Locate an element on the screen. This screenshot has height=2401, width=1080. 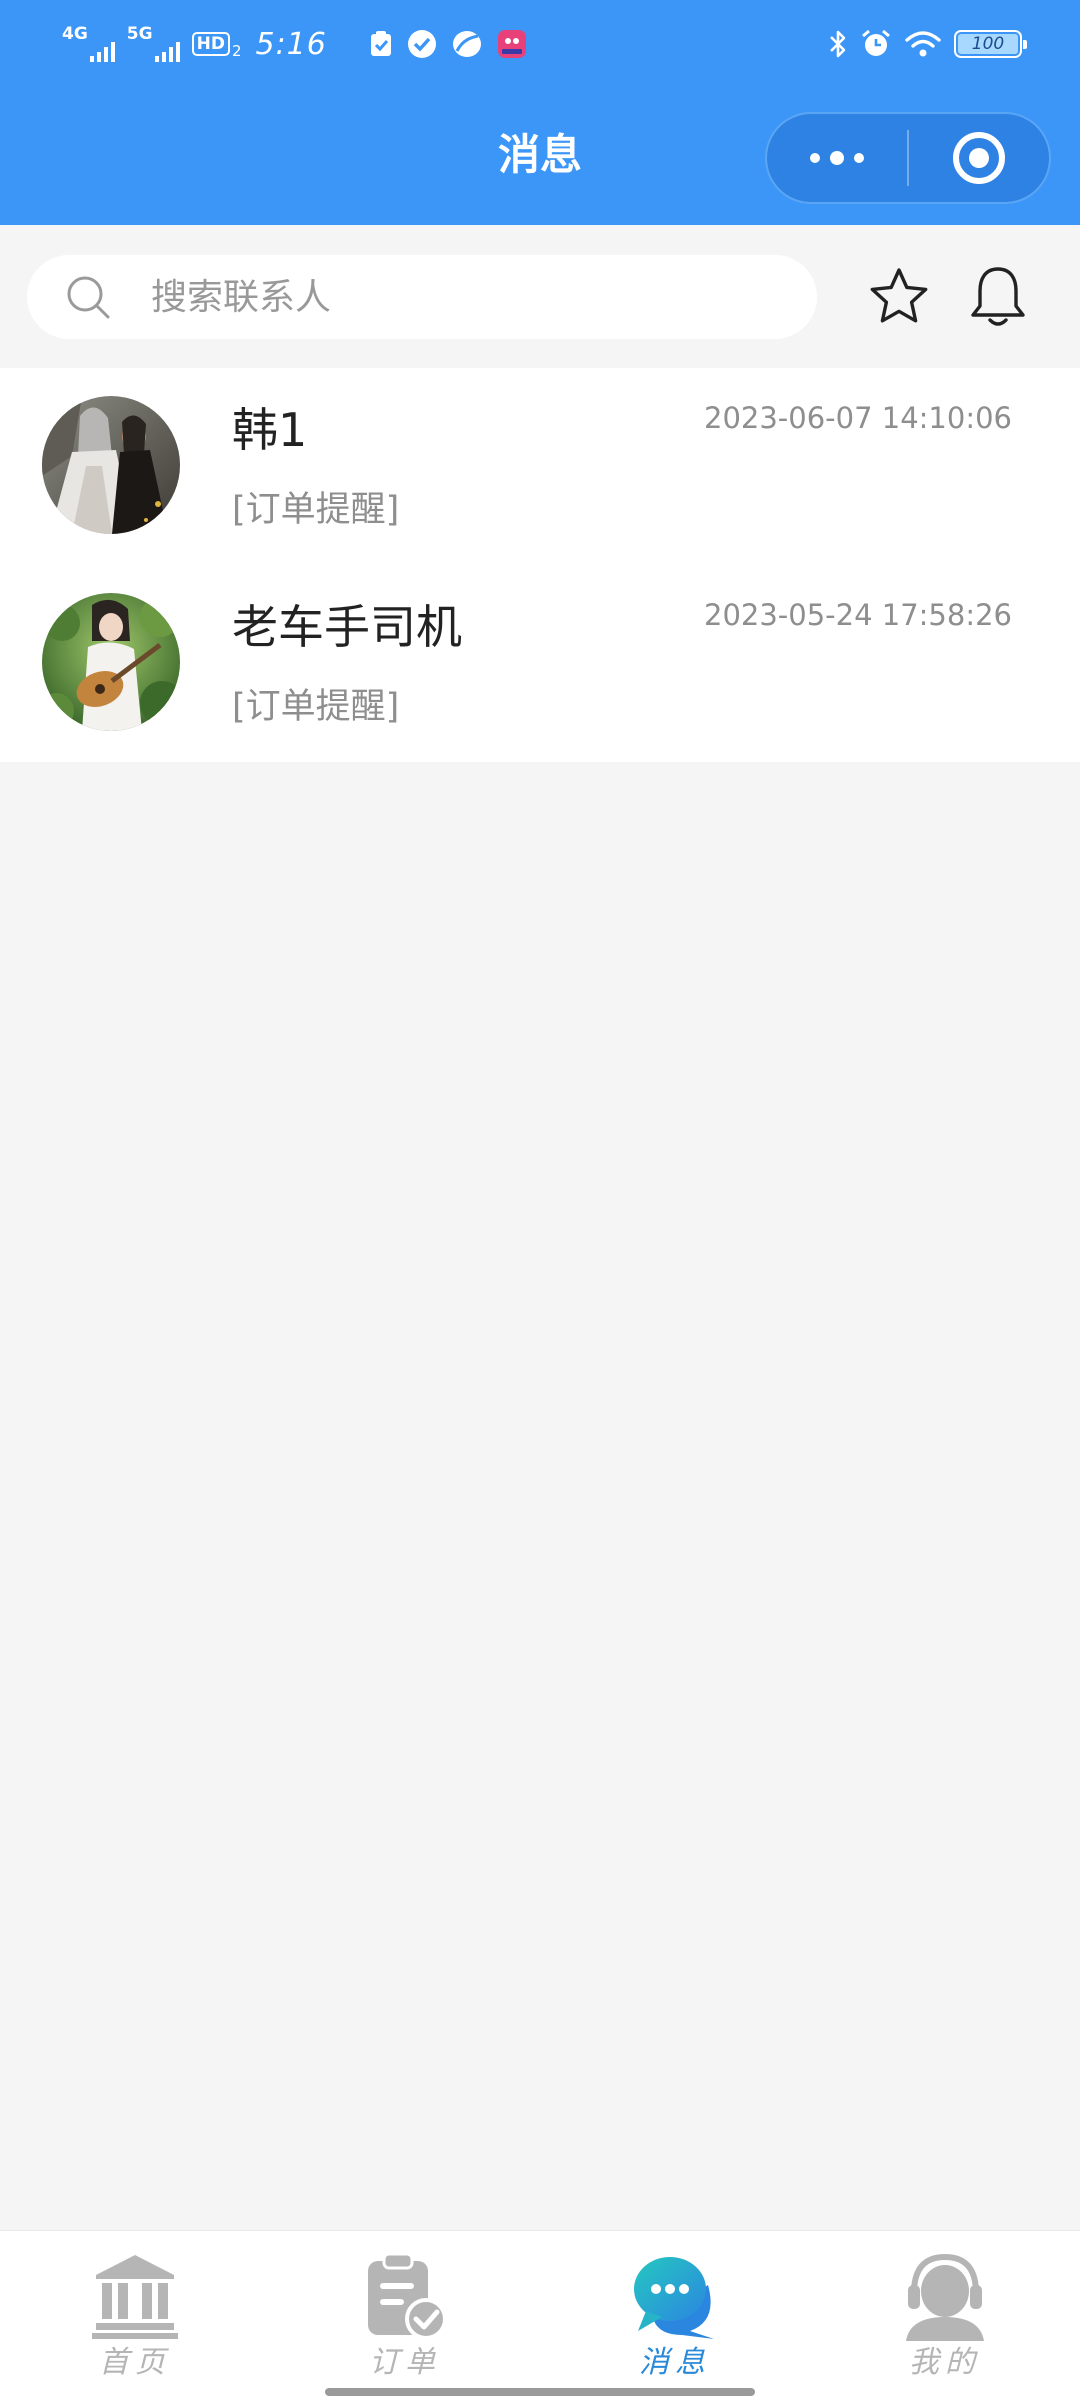
battery-nub is located at coordinates (1025, 44).